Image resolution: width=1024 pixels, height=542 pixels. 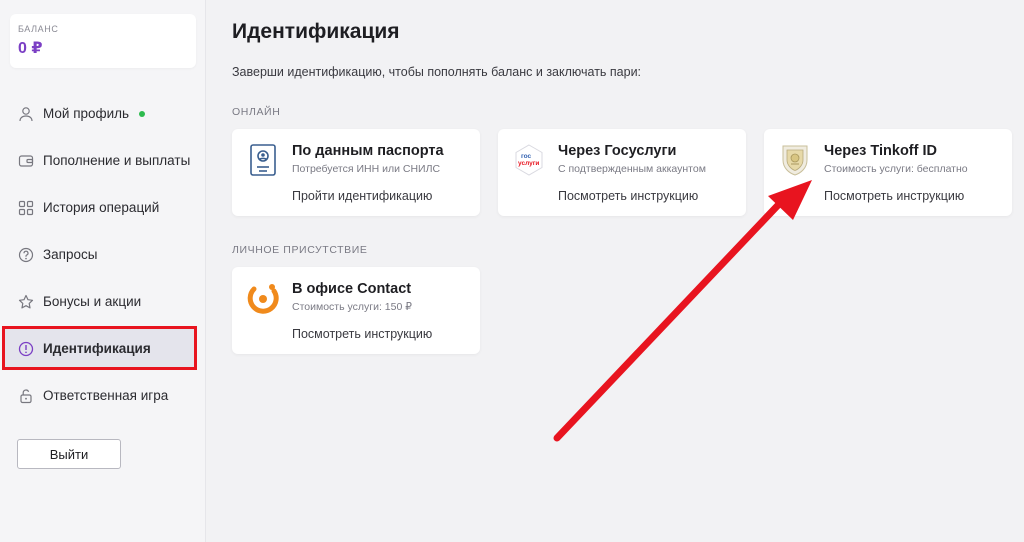 I want to click on sidebar-item-profile: Мой профиль, so click(x=103, y=113).